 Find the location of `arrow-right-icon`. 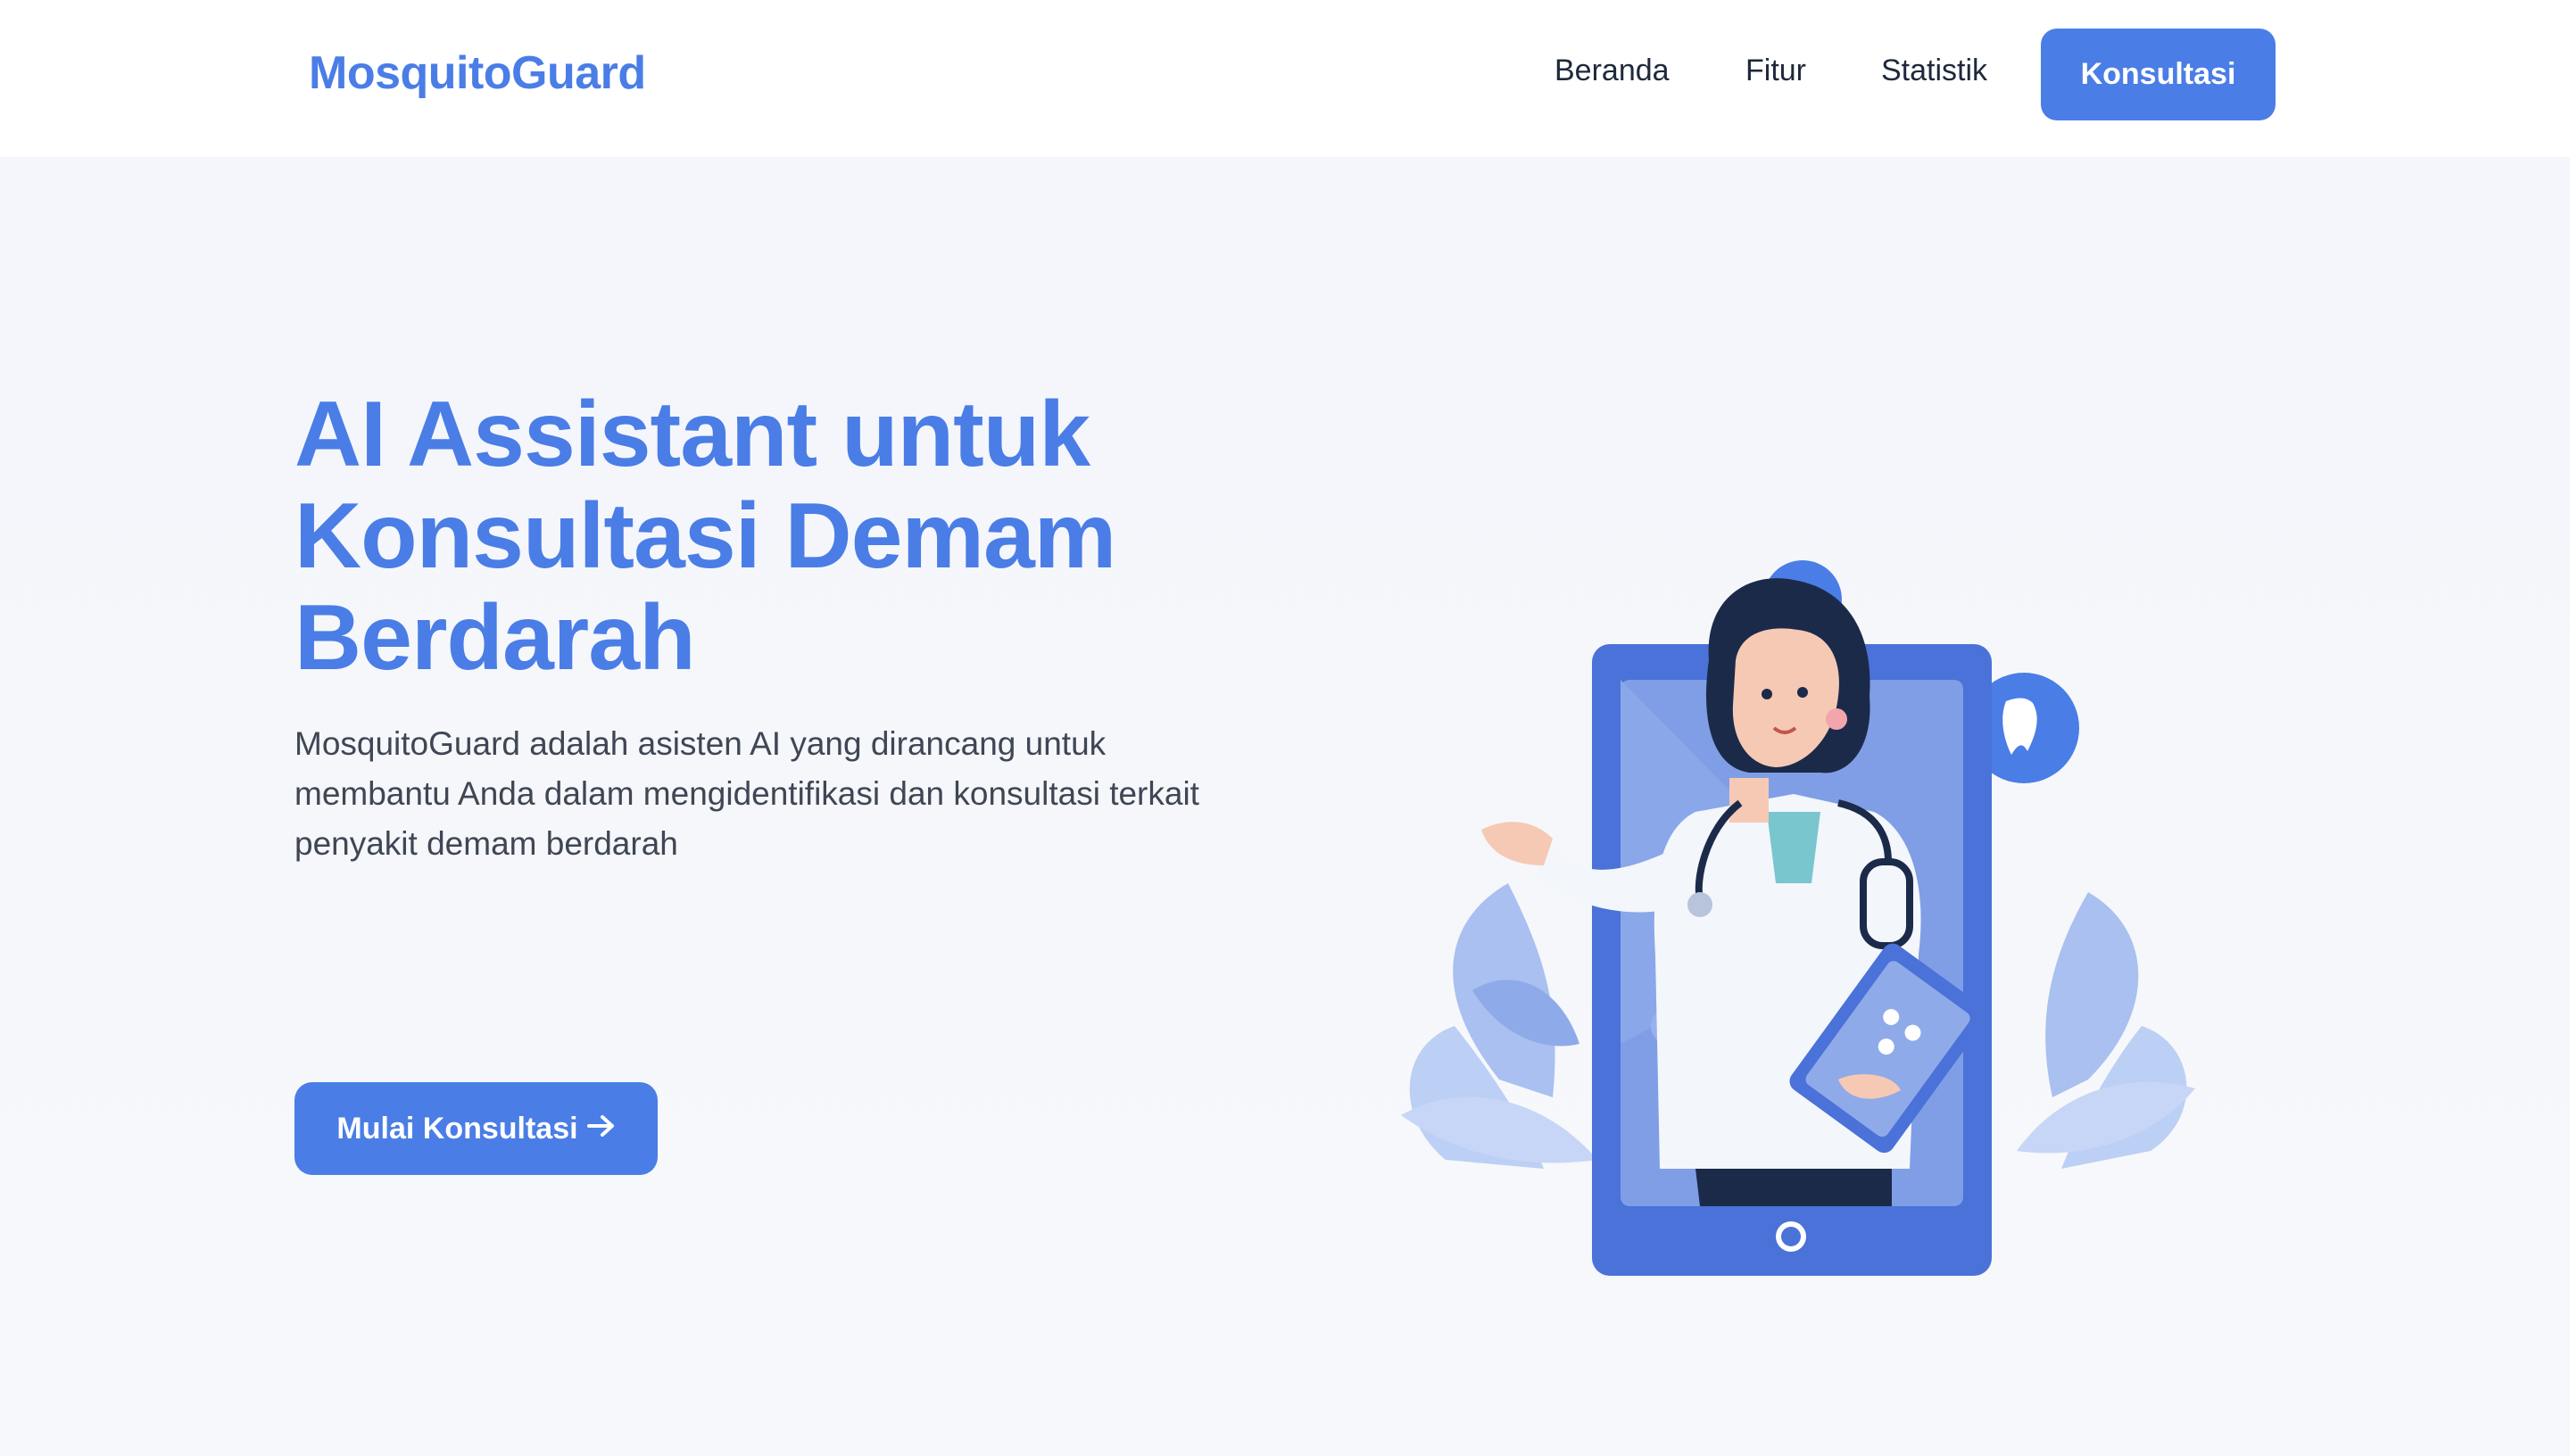

arrow-right-icon is located at coordinates (601, 1129).